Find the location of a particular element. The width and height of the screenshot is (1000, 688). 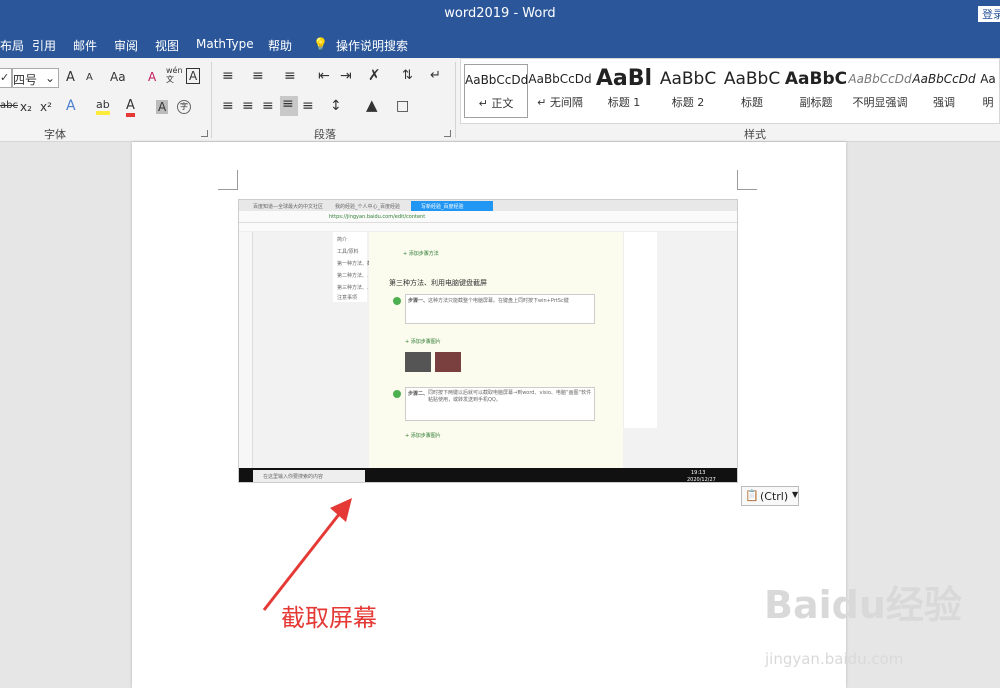

font-name-box: ✓ is located at coordinates (6, 78).